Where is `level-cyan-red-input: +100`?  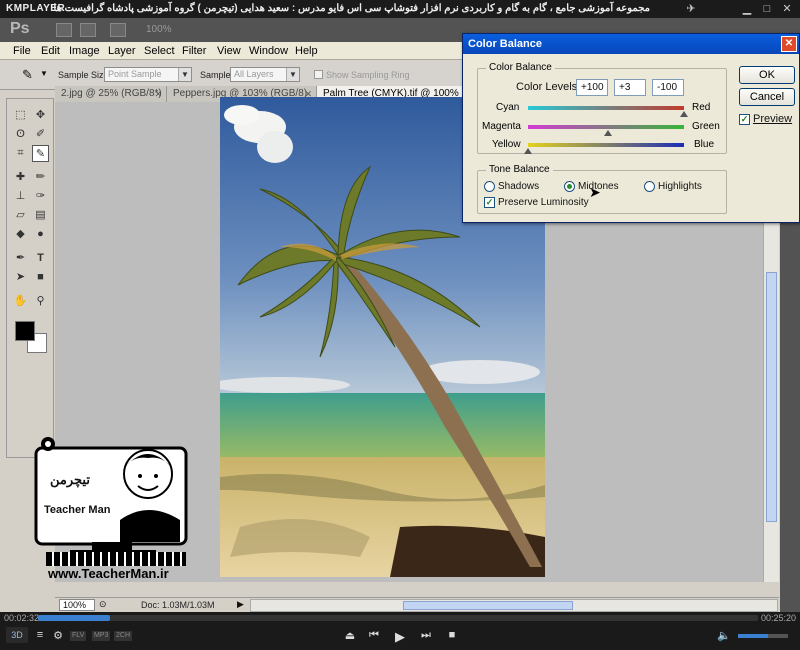 level-cyan-red-input: +100 is located at coordinates (592, 87).